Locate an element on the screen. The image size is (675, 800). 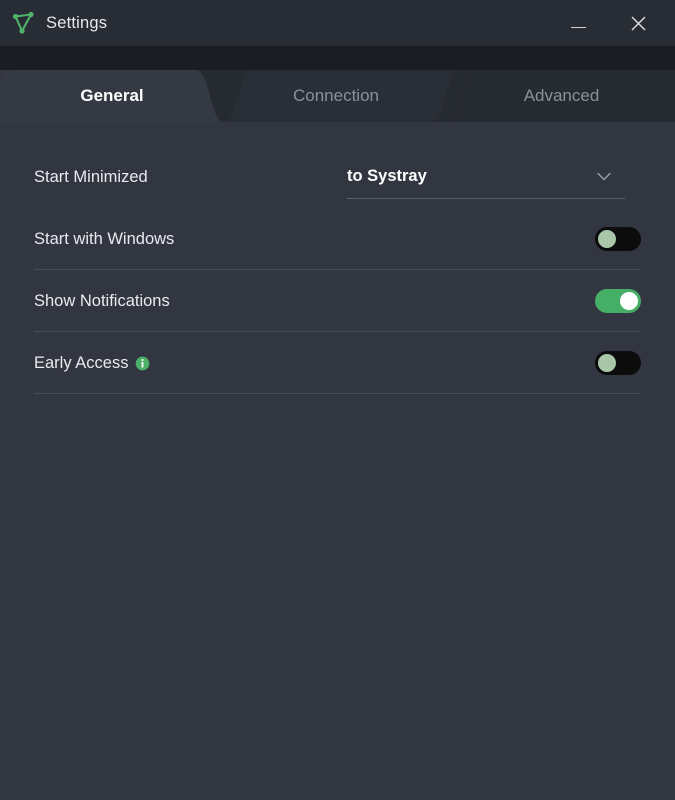
setting-label-start-minimized: Start Minimized is located at coordinates (91, 176).